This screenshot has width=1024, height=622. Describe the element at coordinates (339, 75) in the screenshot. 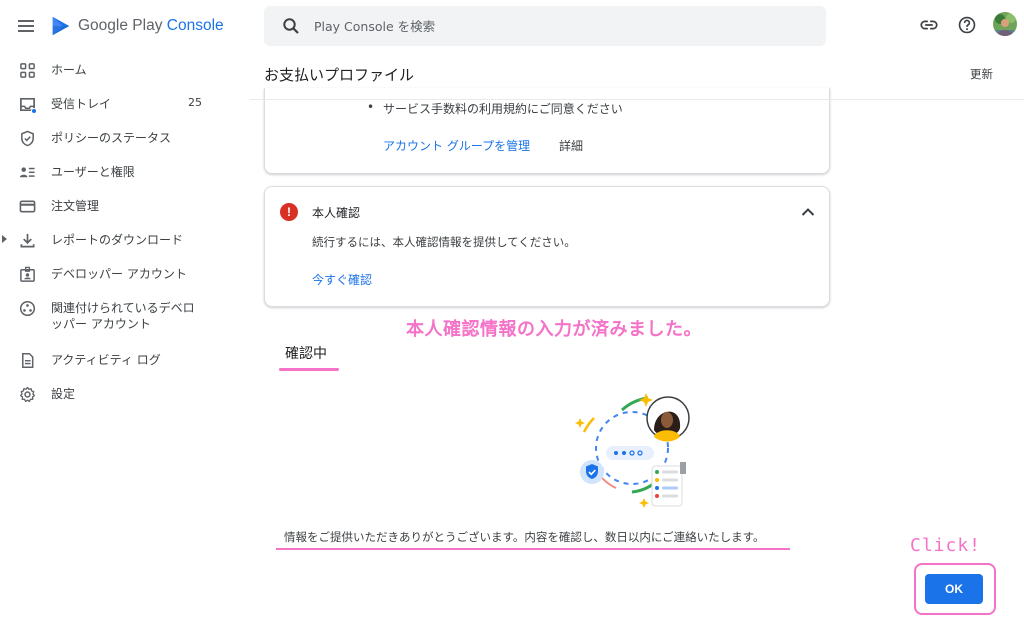

I see `page-title: お支払いプロファイル` at that location.